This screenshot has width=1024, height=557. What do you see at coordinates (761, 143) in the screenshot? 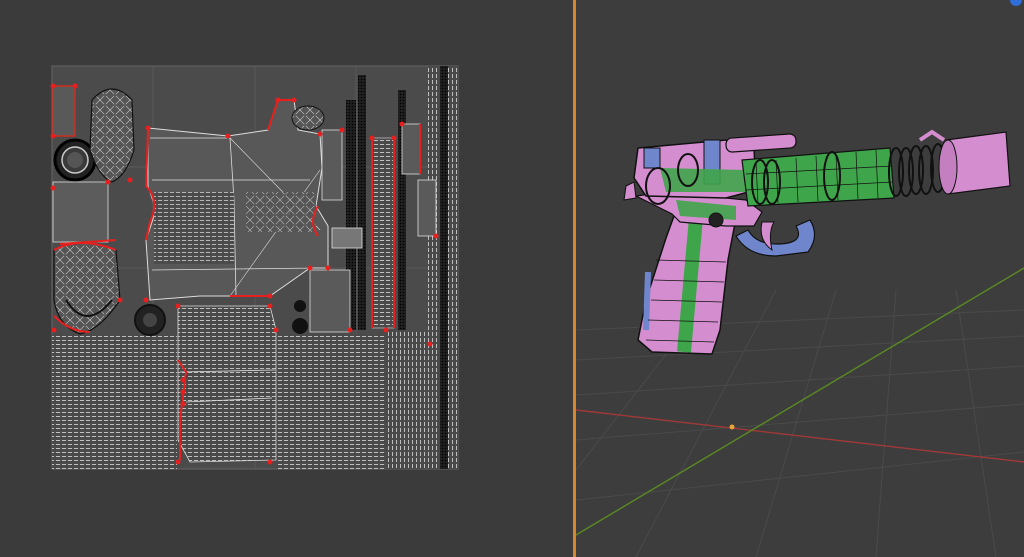
I see `top-rail` at bounding box center [761, 143].